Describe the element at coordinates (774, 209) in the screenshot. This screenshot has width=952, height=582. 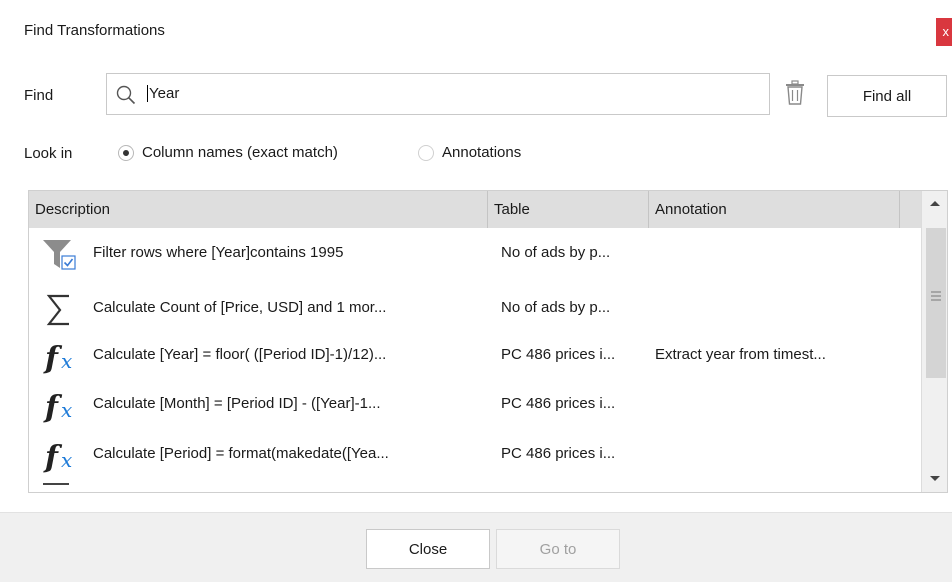
I see `column-header-annotation: Annotation` at that location.